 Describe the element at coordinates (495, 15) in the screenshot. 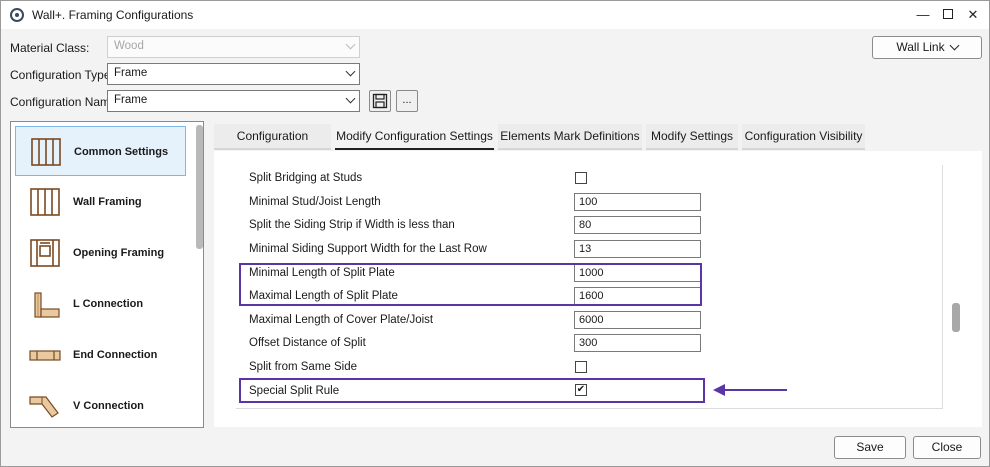

I see `title-bar: Wall+. Framing Configurations — ✕` at that location.